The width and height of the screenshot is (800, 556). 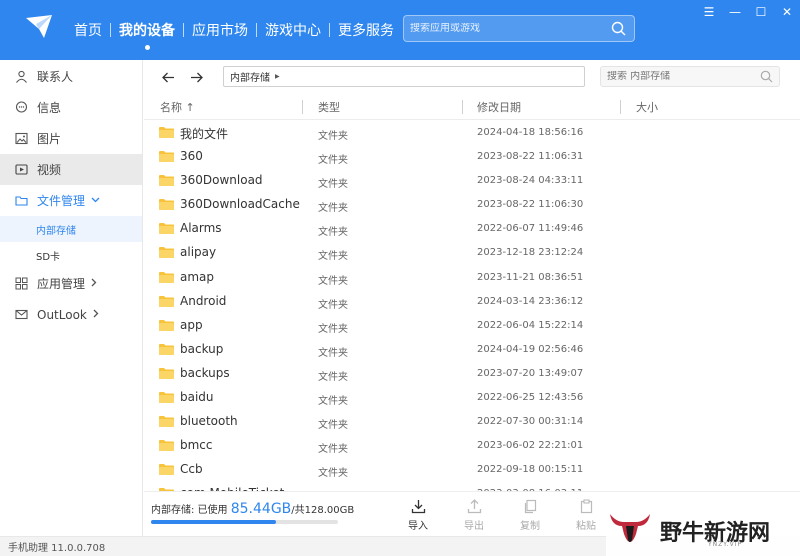 What do you see at coordinates (418, 515) in the screenshot?
I see `import-button: 导入` at bounding box center [418, 515].